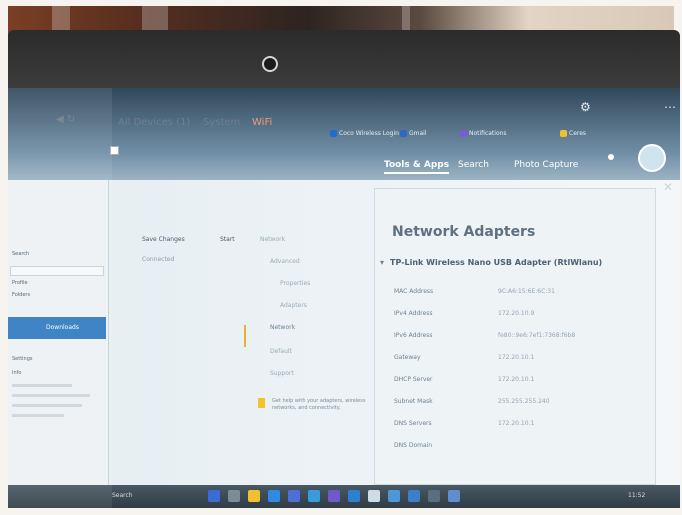  What do you see at coordinates (221, 122) in the screenshot?
I see `tab-system: System` at bounding box center [221, 122].